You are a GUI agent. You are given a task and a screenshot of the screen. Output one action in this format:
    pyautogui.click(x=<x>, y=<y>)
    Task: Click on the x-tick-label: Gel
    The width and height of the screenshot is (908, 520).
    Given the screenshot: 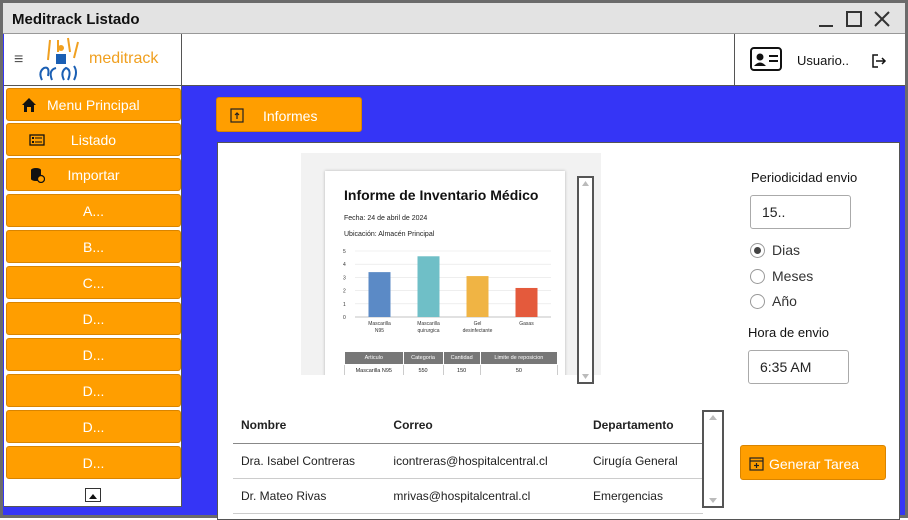 What is the action you would take?
    pyautogui.click(x=478, y=324)
    